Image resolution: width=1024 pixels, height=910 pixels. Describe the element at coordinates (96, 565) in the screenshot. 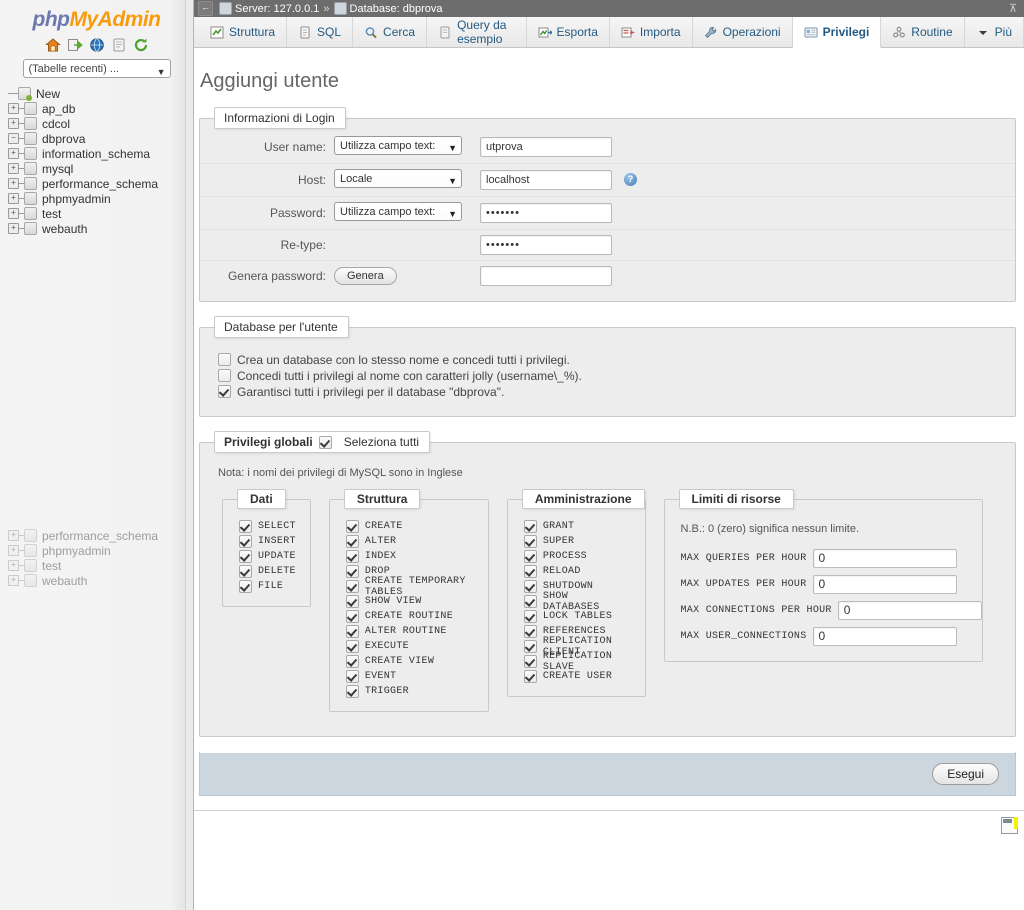

I see `tree-item: + test` at that location.